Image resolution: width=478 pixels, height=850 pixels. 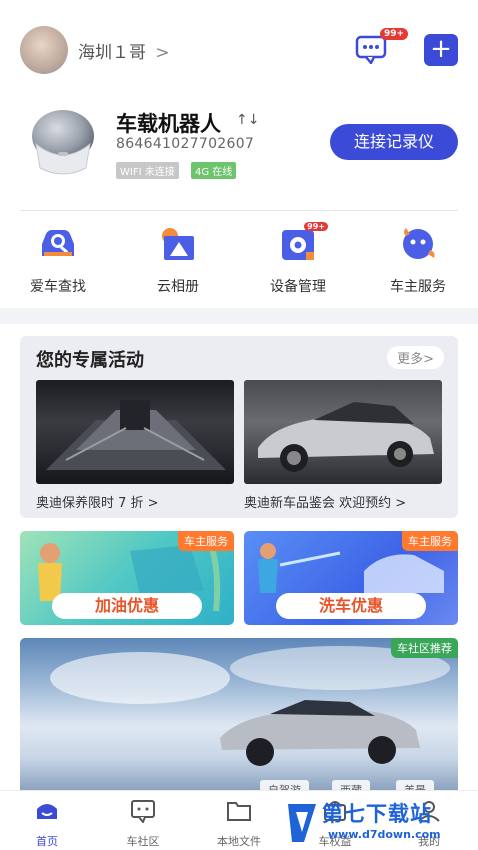 I want to click on device-manage-badge: 99+, so click(x=316, y=226).